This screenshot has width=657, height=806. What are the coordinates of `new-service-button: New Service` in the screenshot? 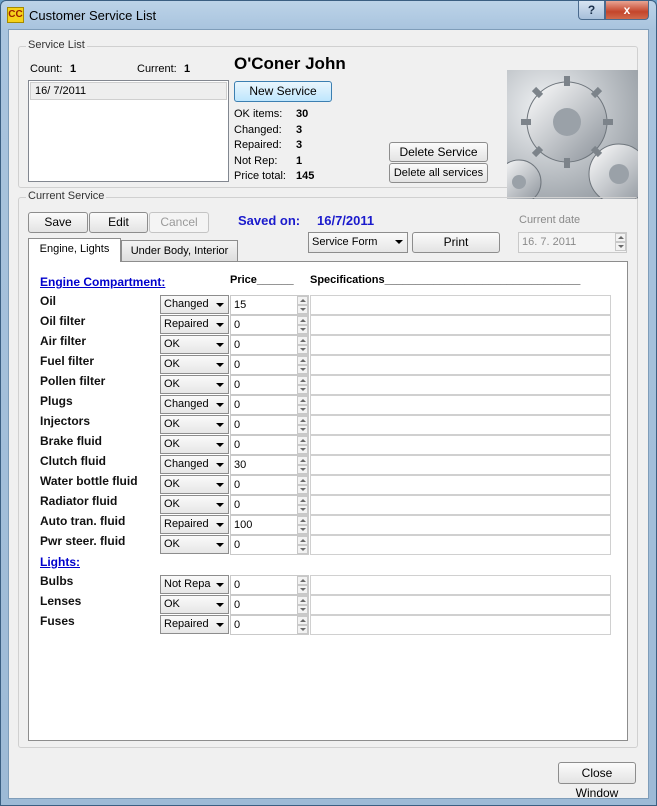 It's located at (283, 91).